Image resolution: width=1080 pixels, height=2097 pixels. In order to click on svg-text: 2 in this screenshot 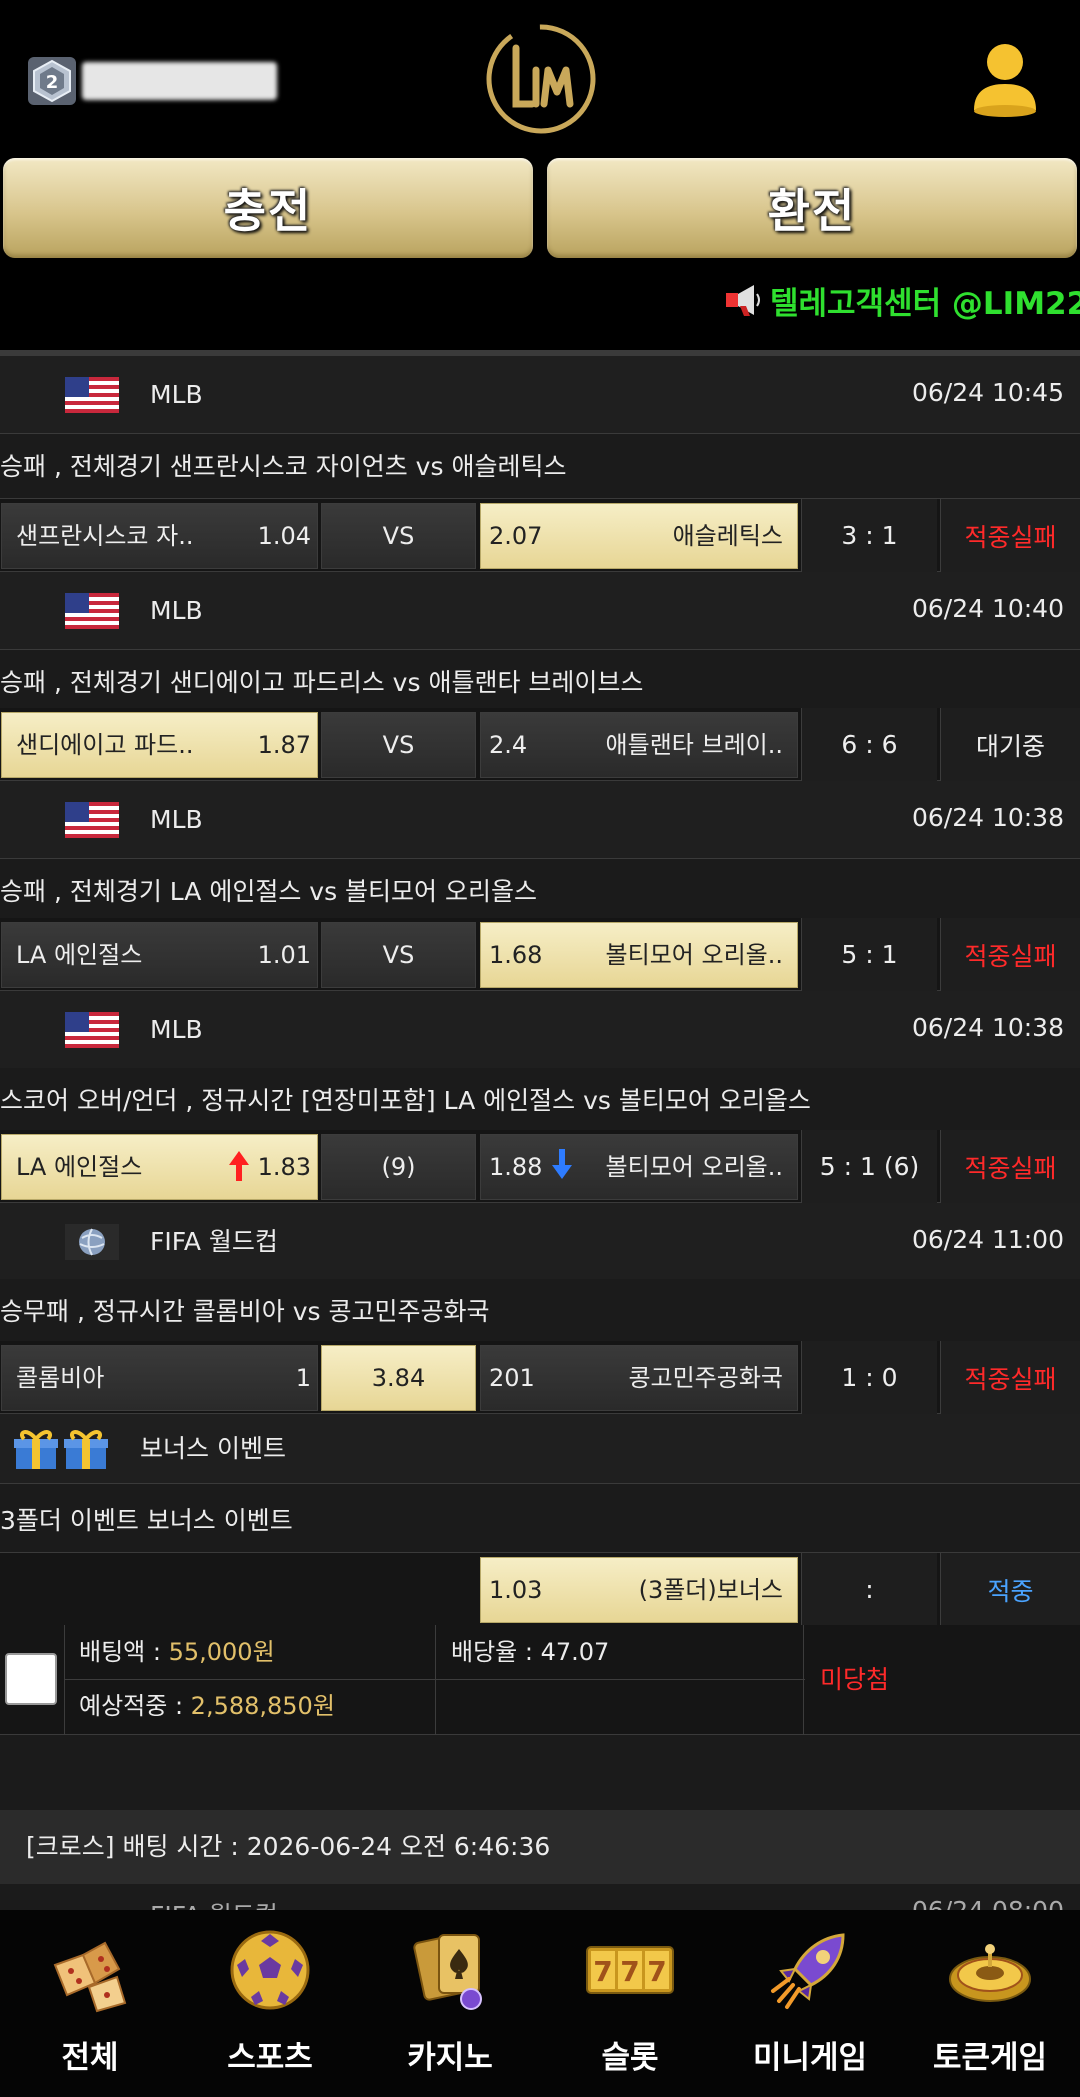, I will do `click(52, 82)`.